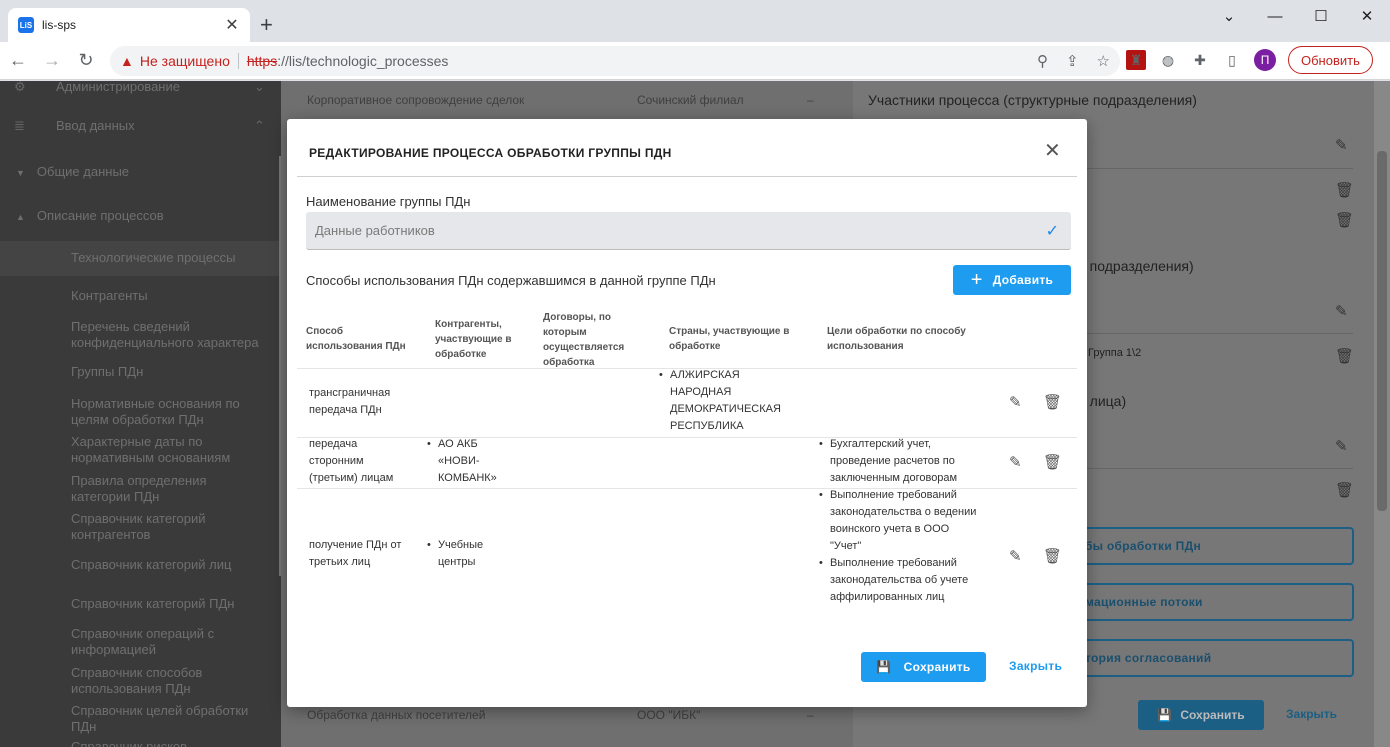  Describe the element at coordinates (472, 554) in the screenshot. I see `cell-contractors: Учебные центры` at that location.